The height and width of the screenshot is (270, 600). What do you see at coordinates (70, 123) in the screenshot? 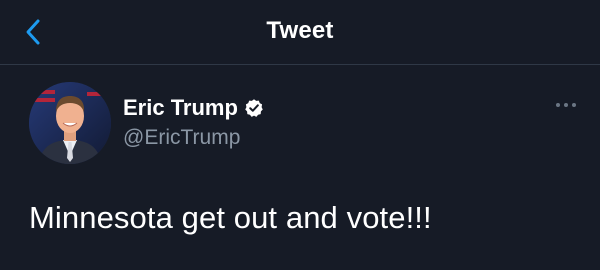
I see `avatar` at bounding box center [70, 123].